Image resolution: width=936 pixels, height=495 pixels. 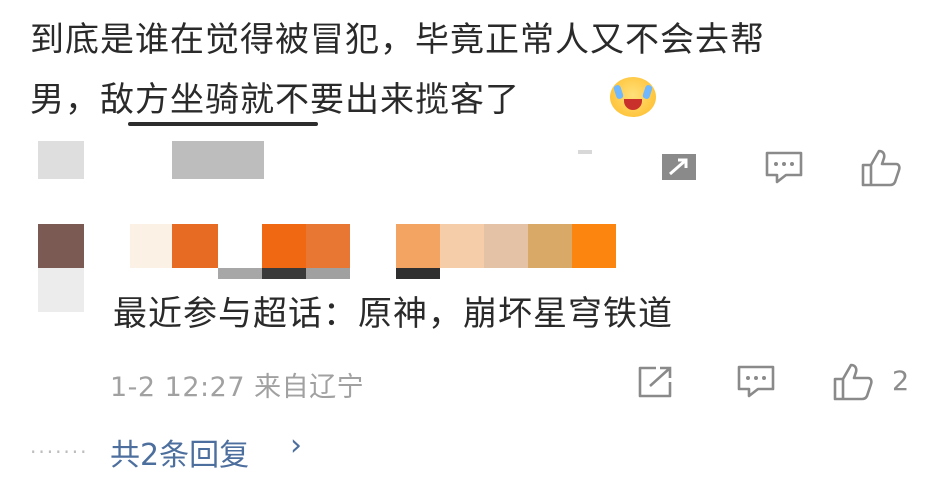 I want to click on like-count: 2, so click(x=901, y=381).